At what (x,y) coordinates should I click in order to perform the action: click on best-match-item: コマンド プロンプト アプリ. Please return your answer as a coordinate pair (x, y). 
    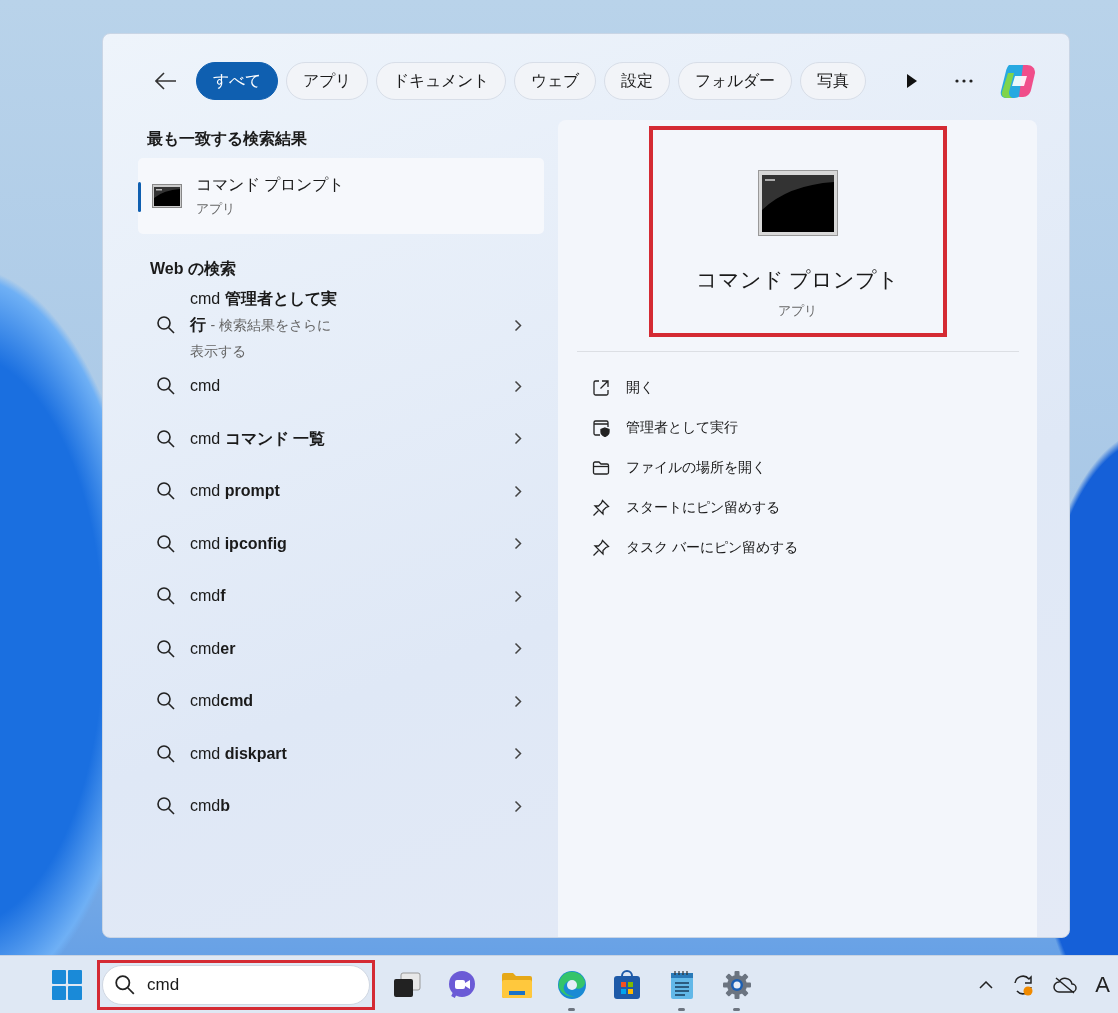
    Looking at the image, I should click on (341, 196).